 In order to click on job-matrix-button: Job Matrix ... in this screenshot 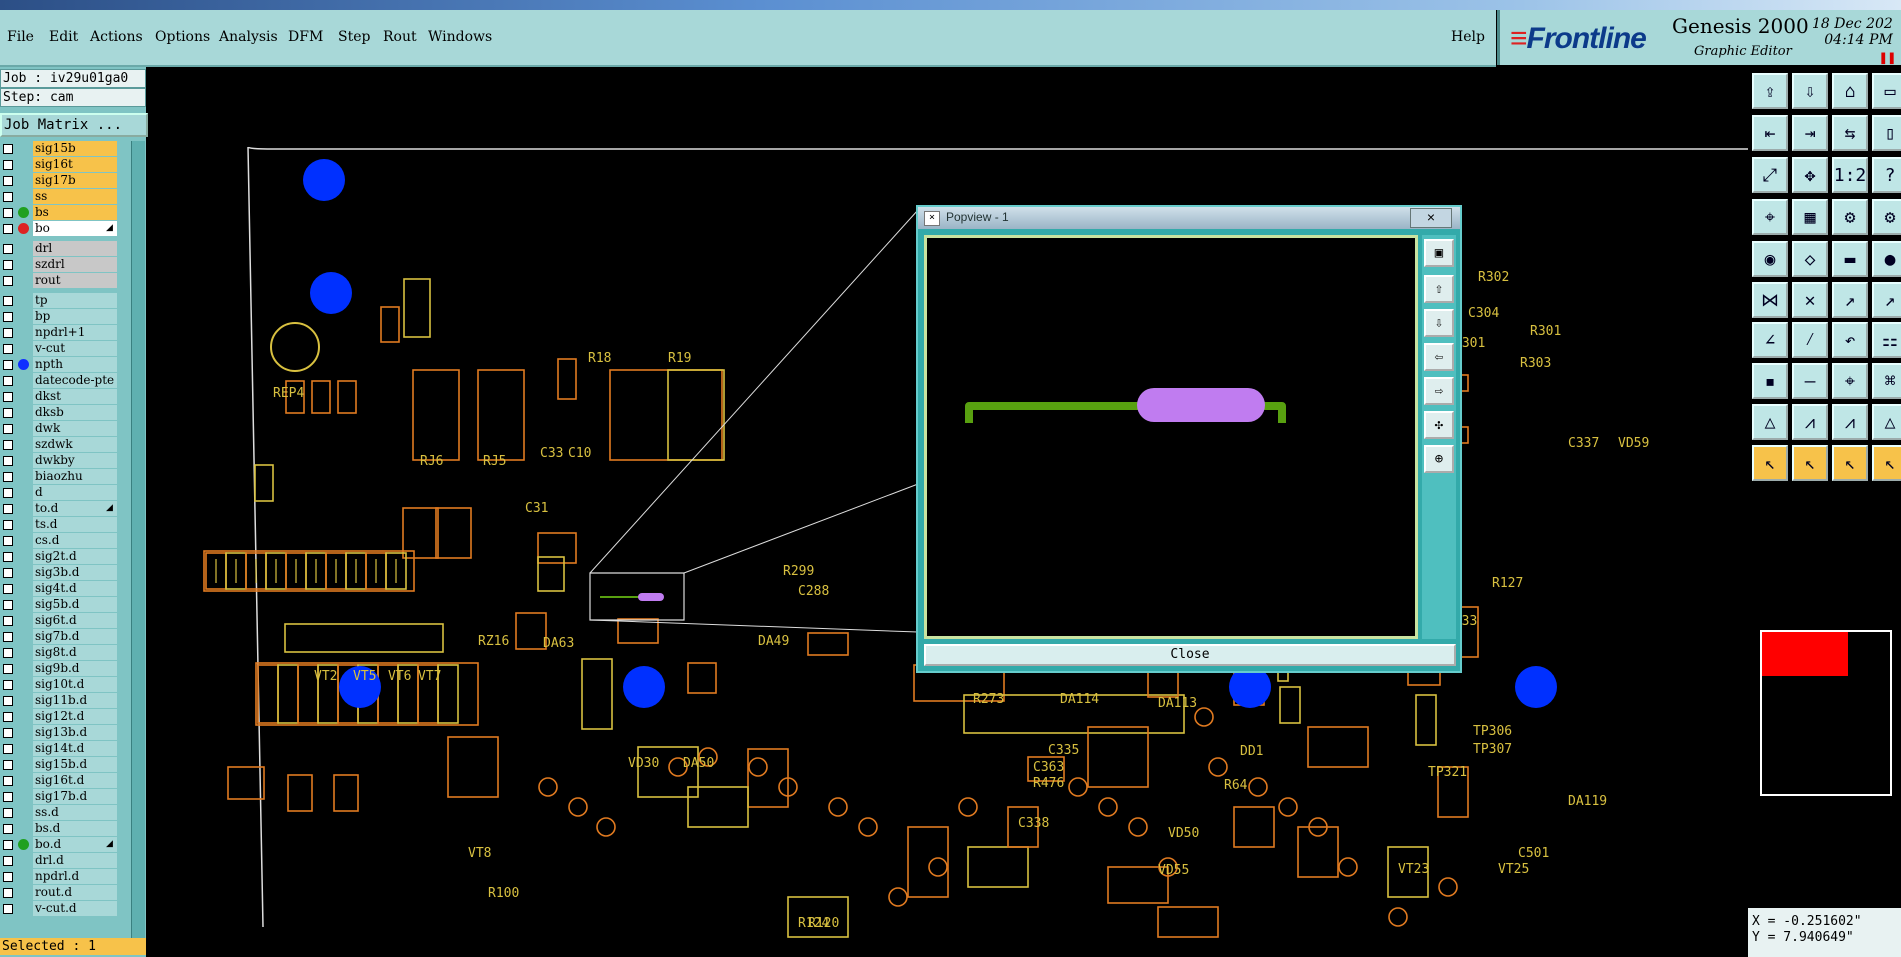, I will do `click(74, 125)`.